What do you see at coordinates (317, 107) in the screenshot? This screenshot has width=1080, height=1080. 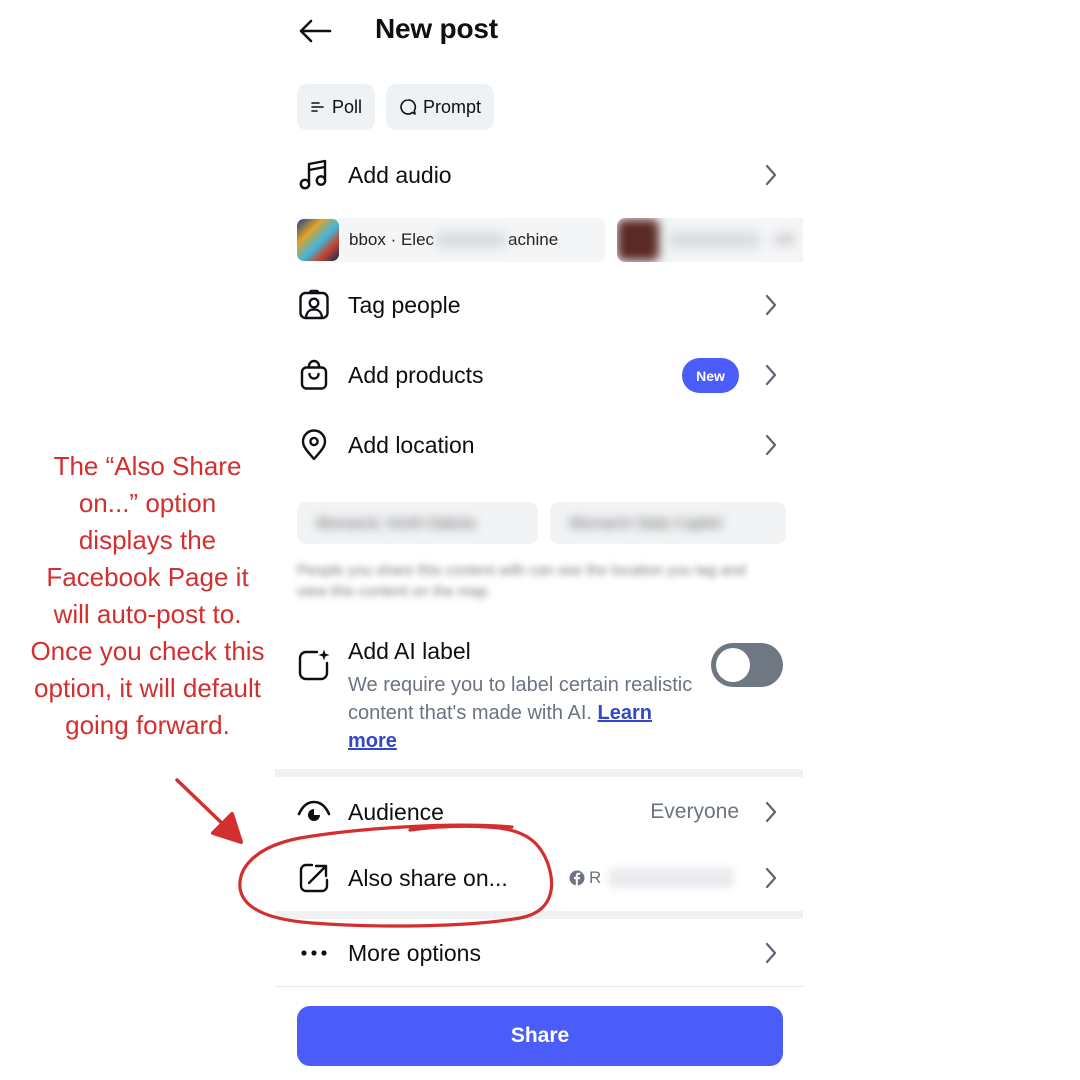 I see `poll-icon` at bounding box center [317, 107].